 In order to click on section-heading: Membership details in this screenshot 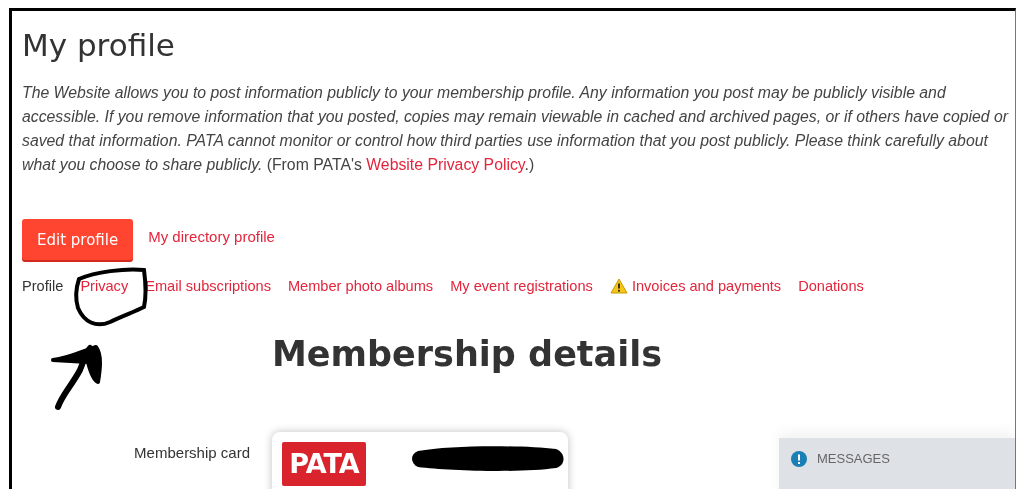, I will do `click(468, 354)`.